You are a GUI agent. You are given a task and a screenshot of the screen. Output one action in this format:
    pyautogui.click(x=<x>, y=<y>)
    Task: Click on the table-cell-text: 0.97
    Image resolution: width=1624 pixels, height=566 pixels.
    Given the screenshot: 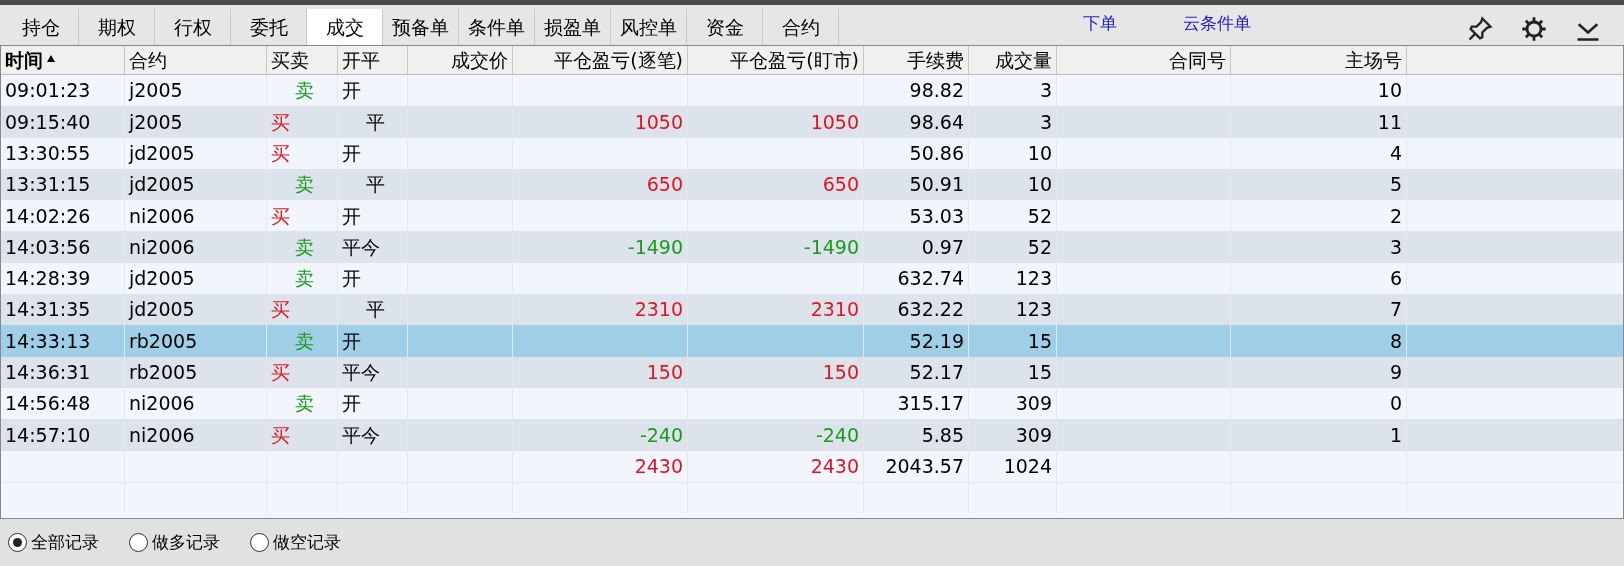 What is the action you would take?
    pyautogui.click(x=942, y=247)
    